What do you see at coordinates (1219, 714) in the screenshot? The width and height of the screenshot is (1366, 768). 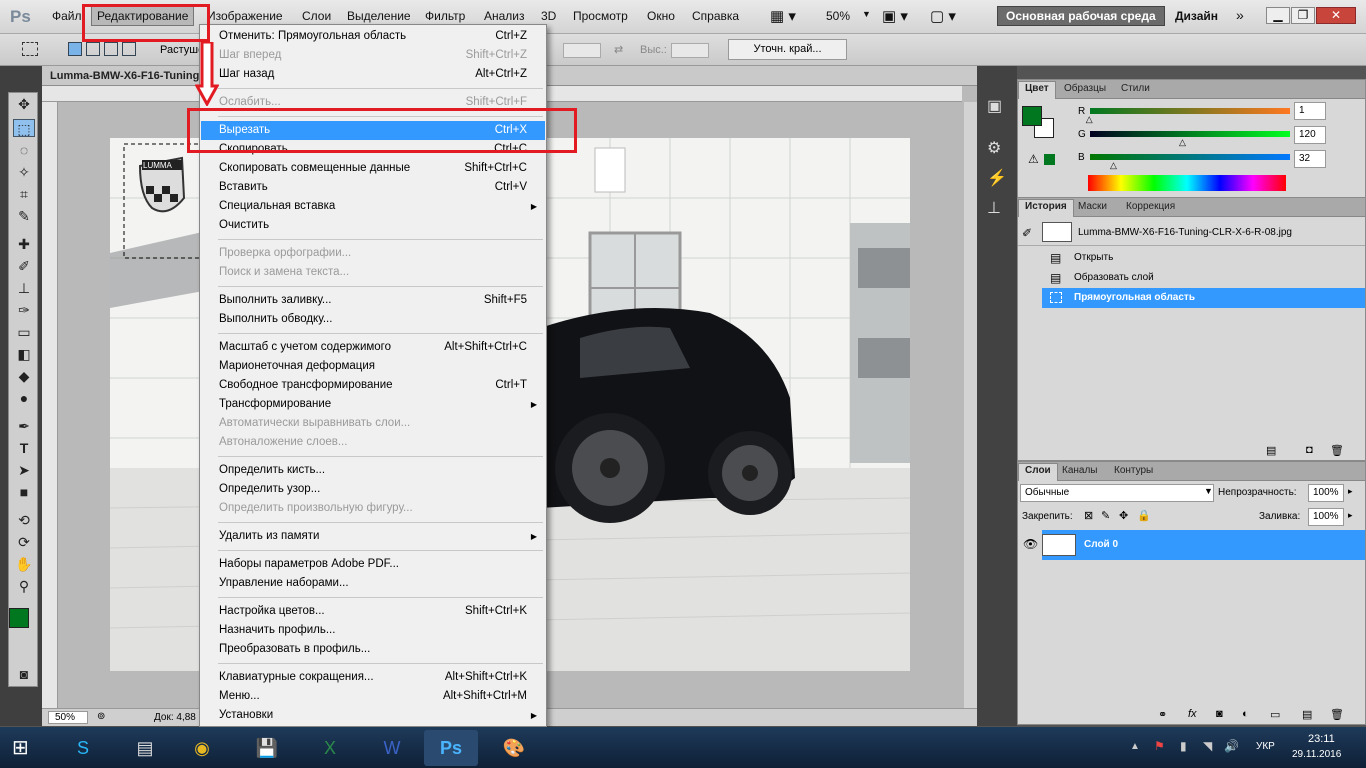 I see `layer-mask-icon: ◙` at bounding box center [1219, 714].